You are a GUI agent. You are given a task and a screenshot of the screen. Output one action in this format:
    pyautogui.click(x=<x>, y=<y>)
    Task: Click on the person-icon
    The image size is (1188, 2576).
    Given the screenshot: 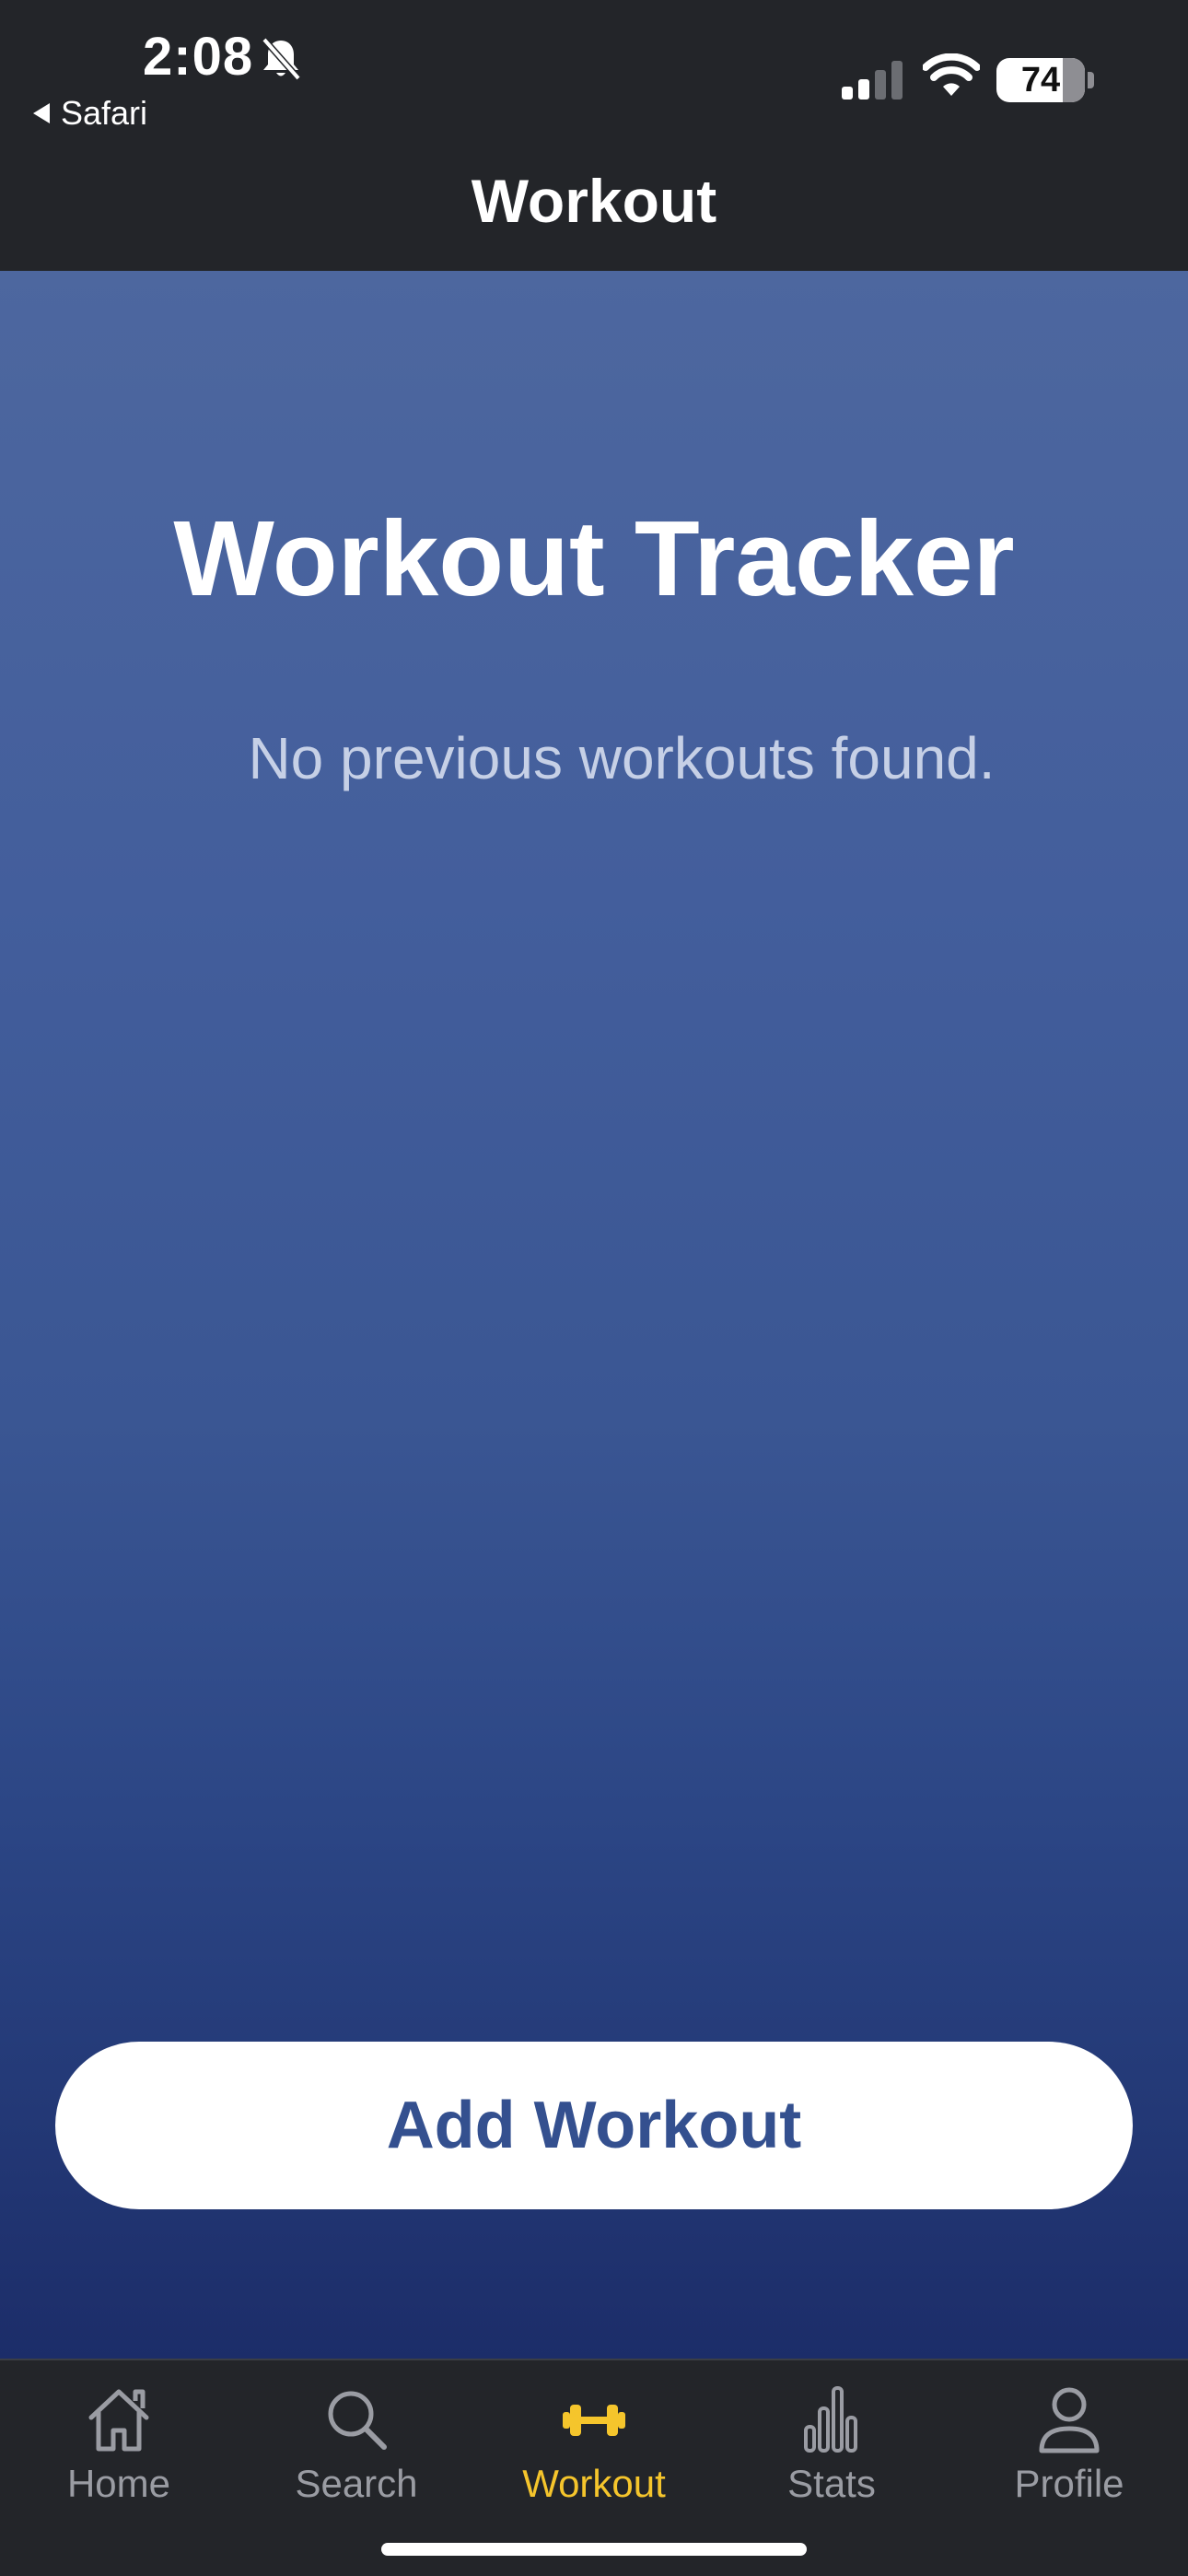 What is the action you would take?
    pyautogui.click(x=1069, y=2420)
    